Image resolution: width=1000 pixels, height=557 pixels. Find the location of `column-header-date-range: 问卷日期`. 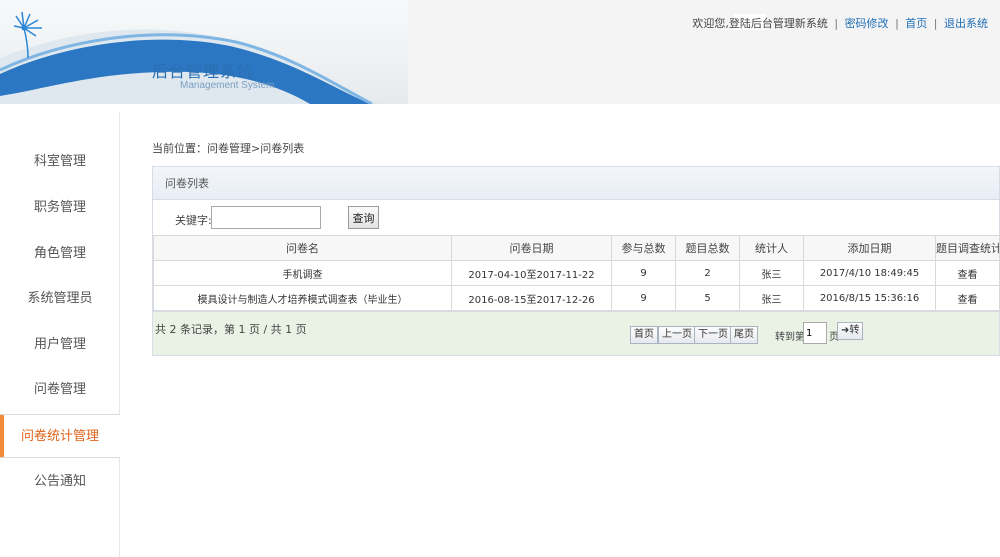

column-header-date-range: 问卷日期 is located at coordinates (531, 248).